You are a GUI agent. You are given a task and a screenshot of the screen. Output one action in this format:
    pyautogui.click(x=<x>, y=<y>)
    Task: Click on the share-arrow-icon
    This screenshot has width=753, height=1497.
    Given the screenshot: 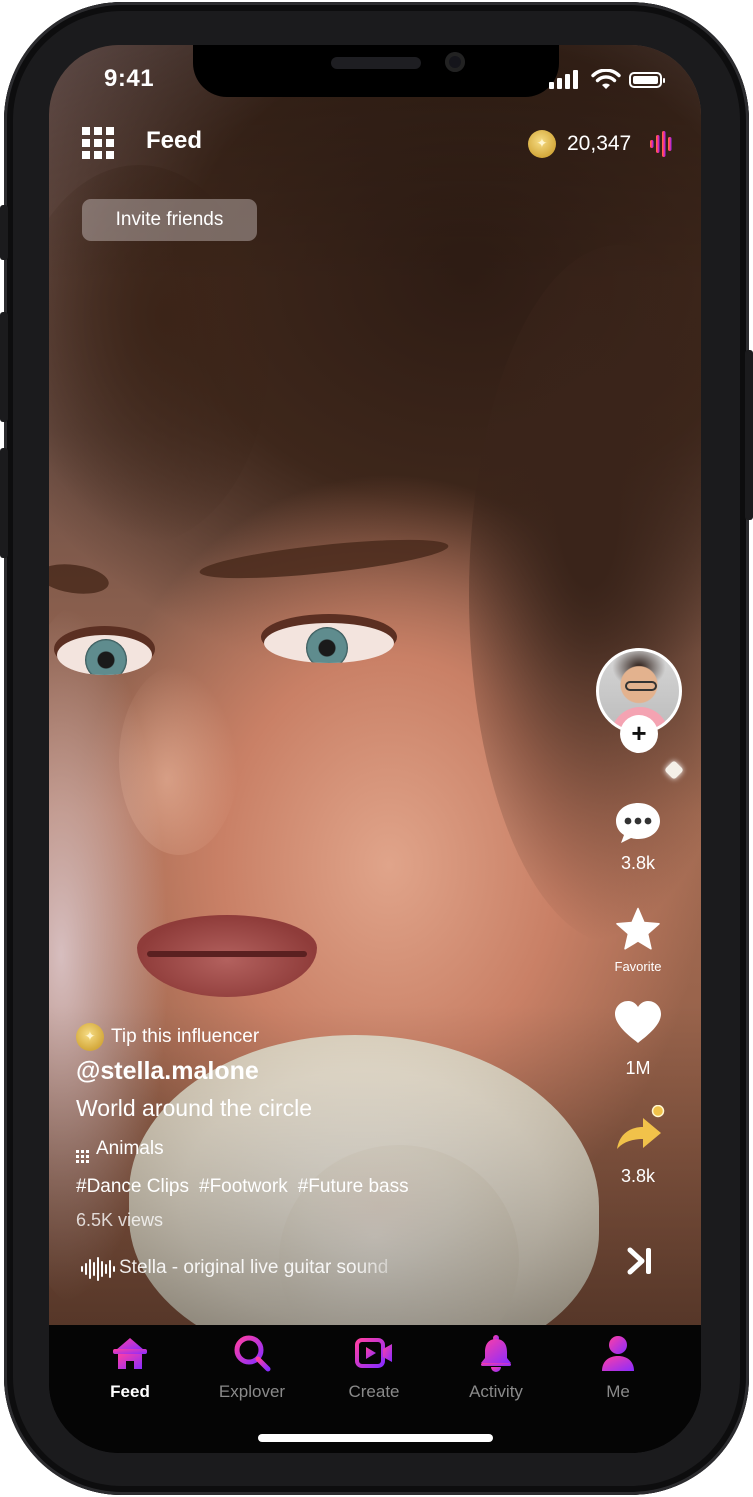 What is the action you would take?
    pyautogui.click(x=639, y=1131)
    